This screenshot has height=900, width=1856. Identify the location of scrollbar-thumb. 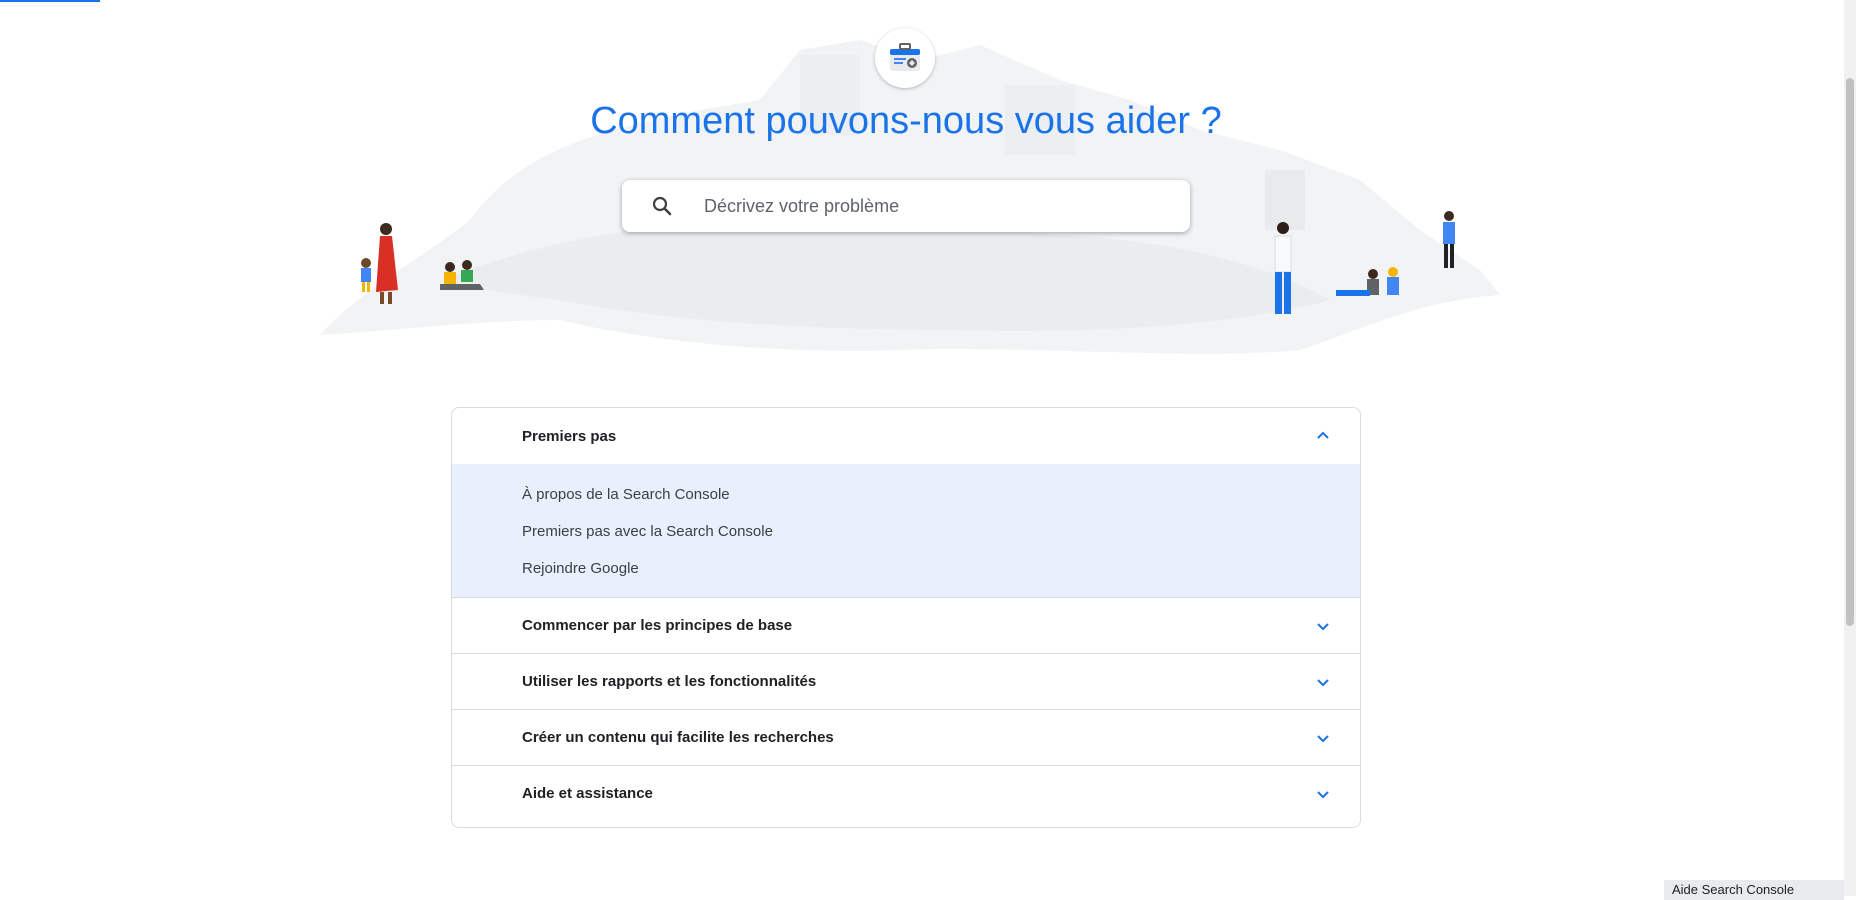
(1850, 352).